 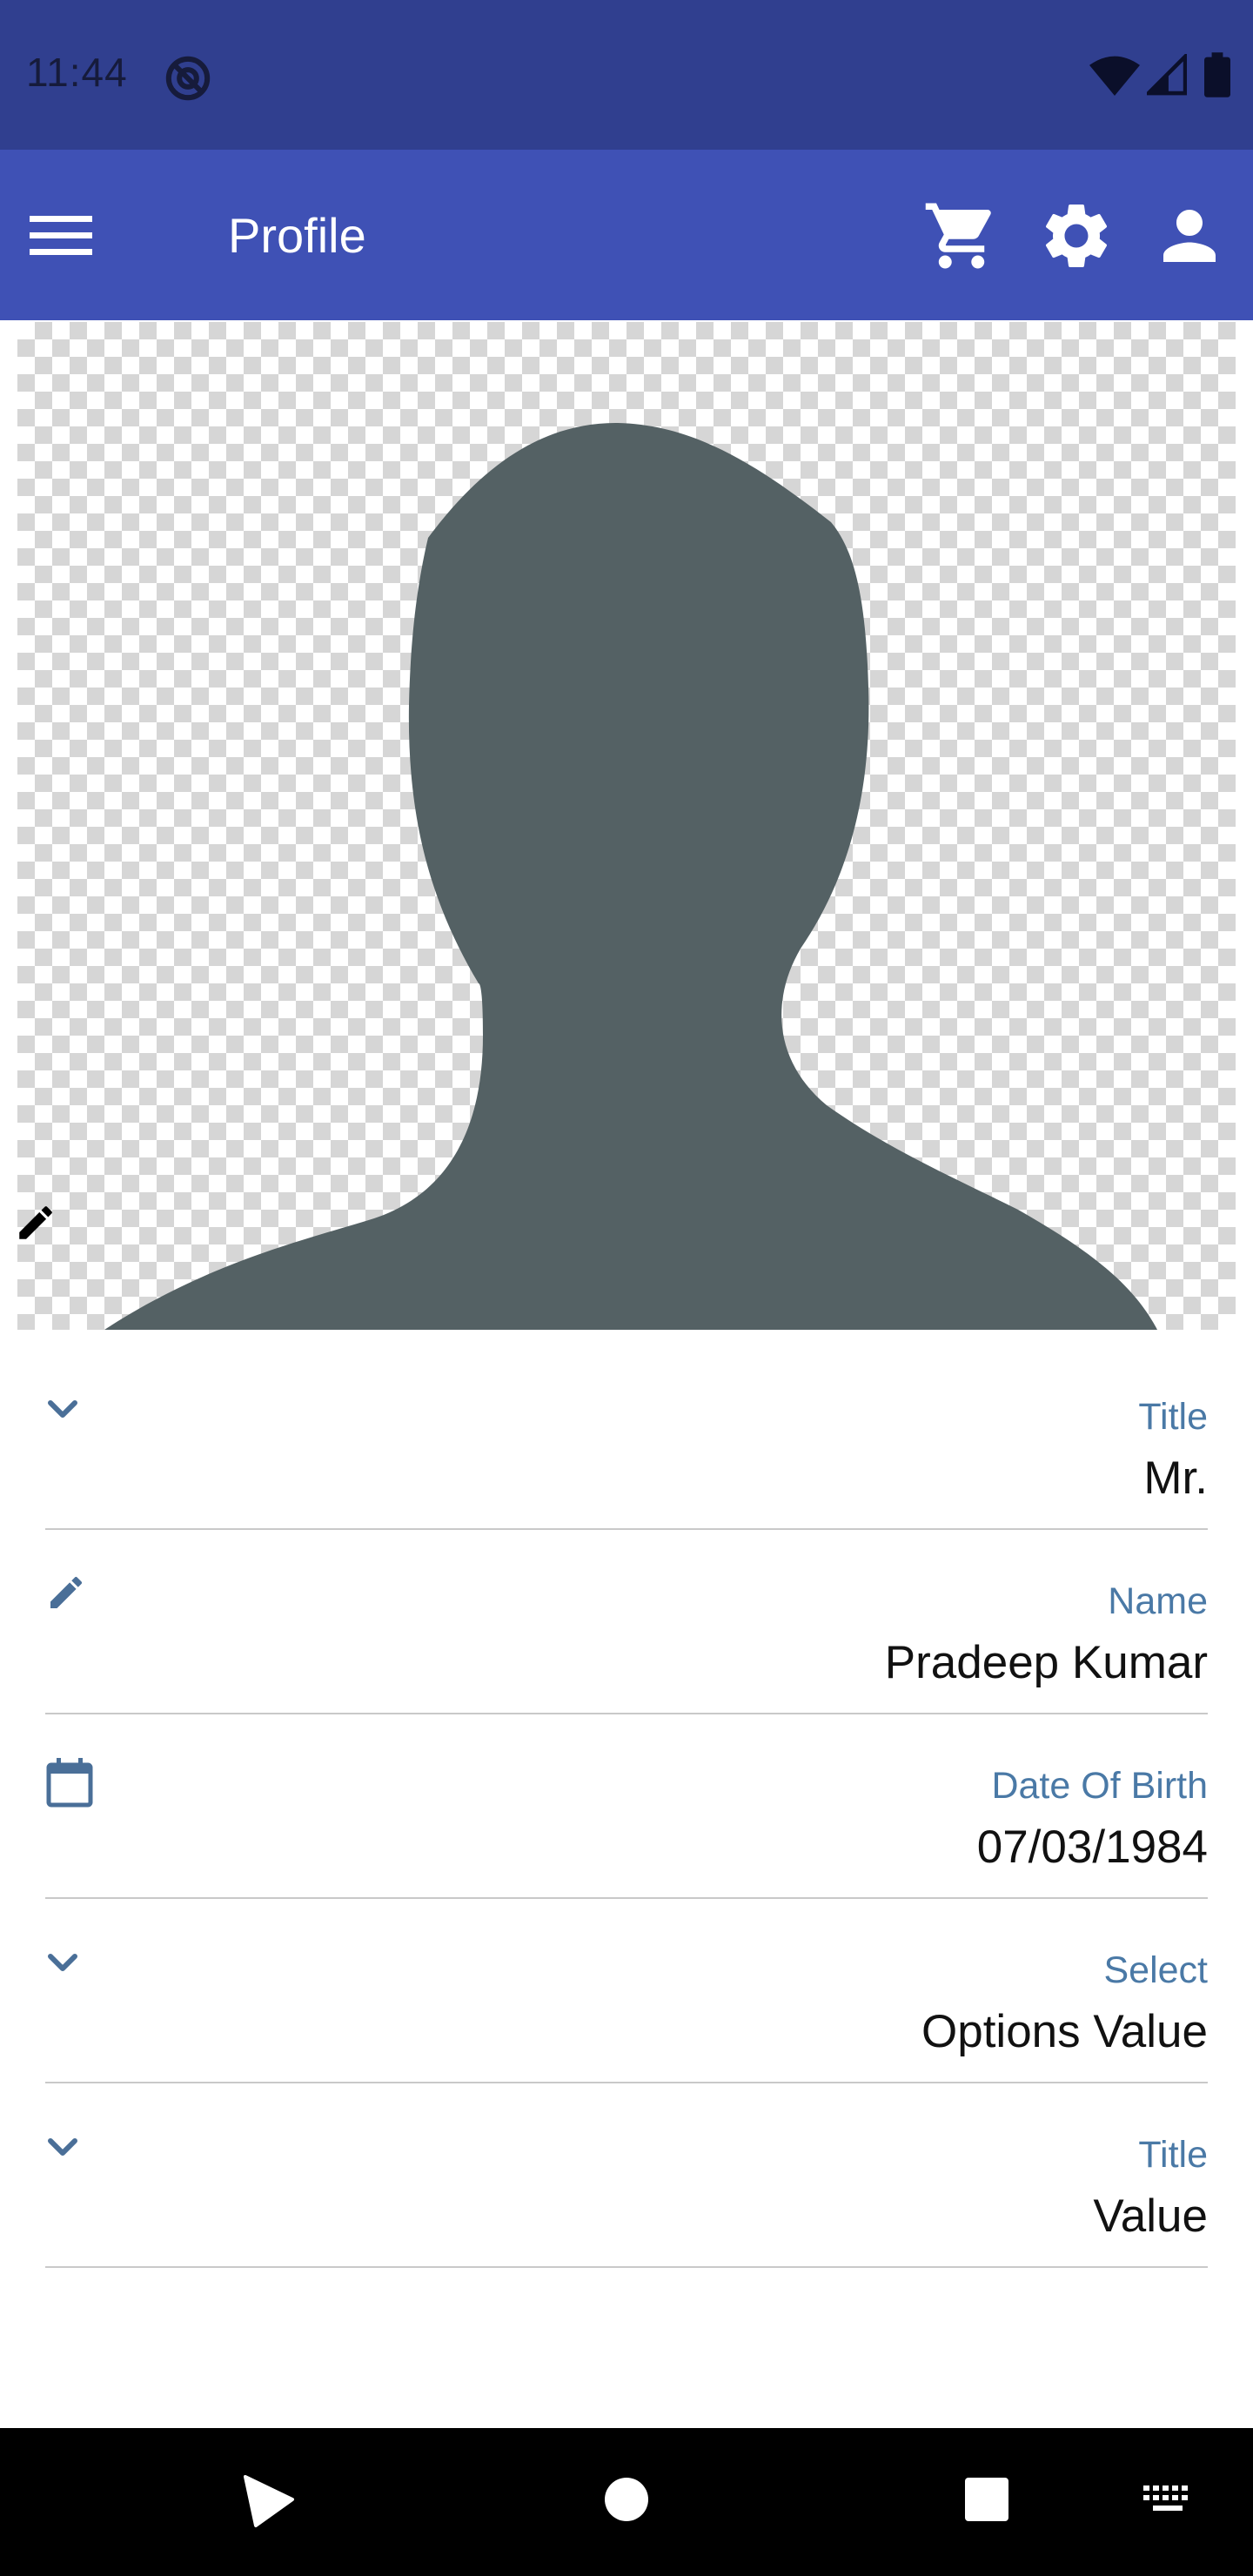 I want to click on home-icon, so click(x=626, y=2499).